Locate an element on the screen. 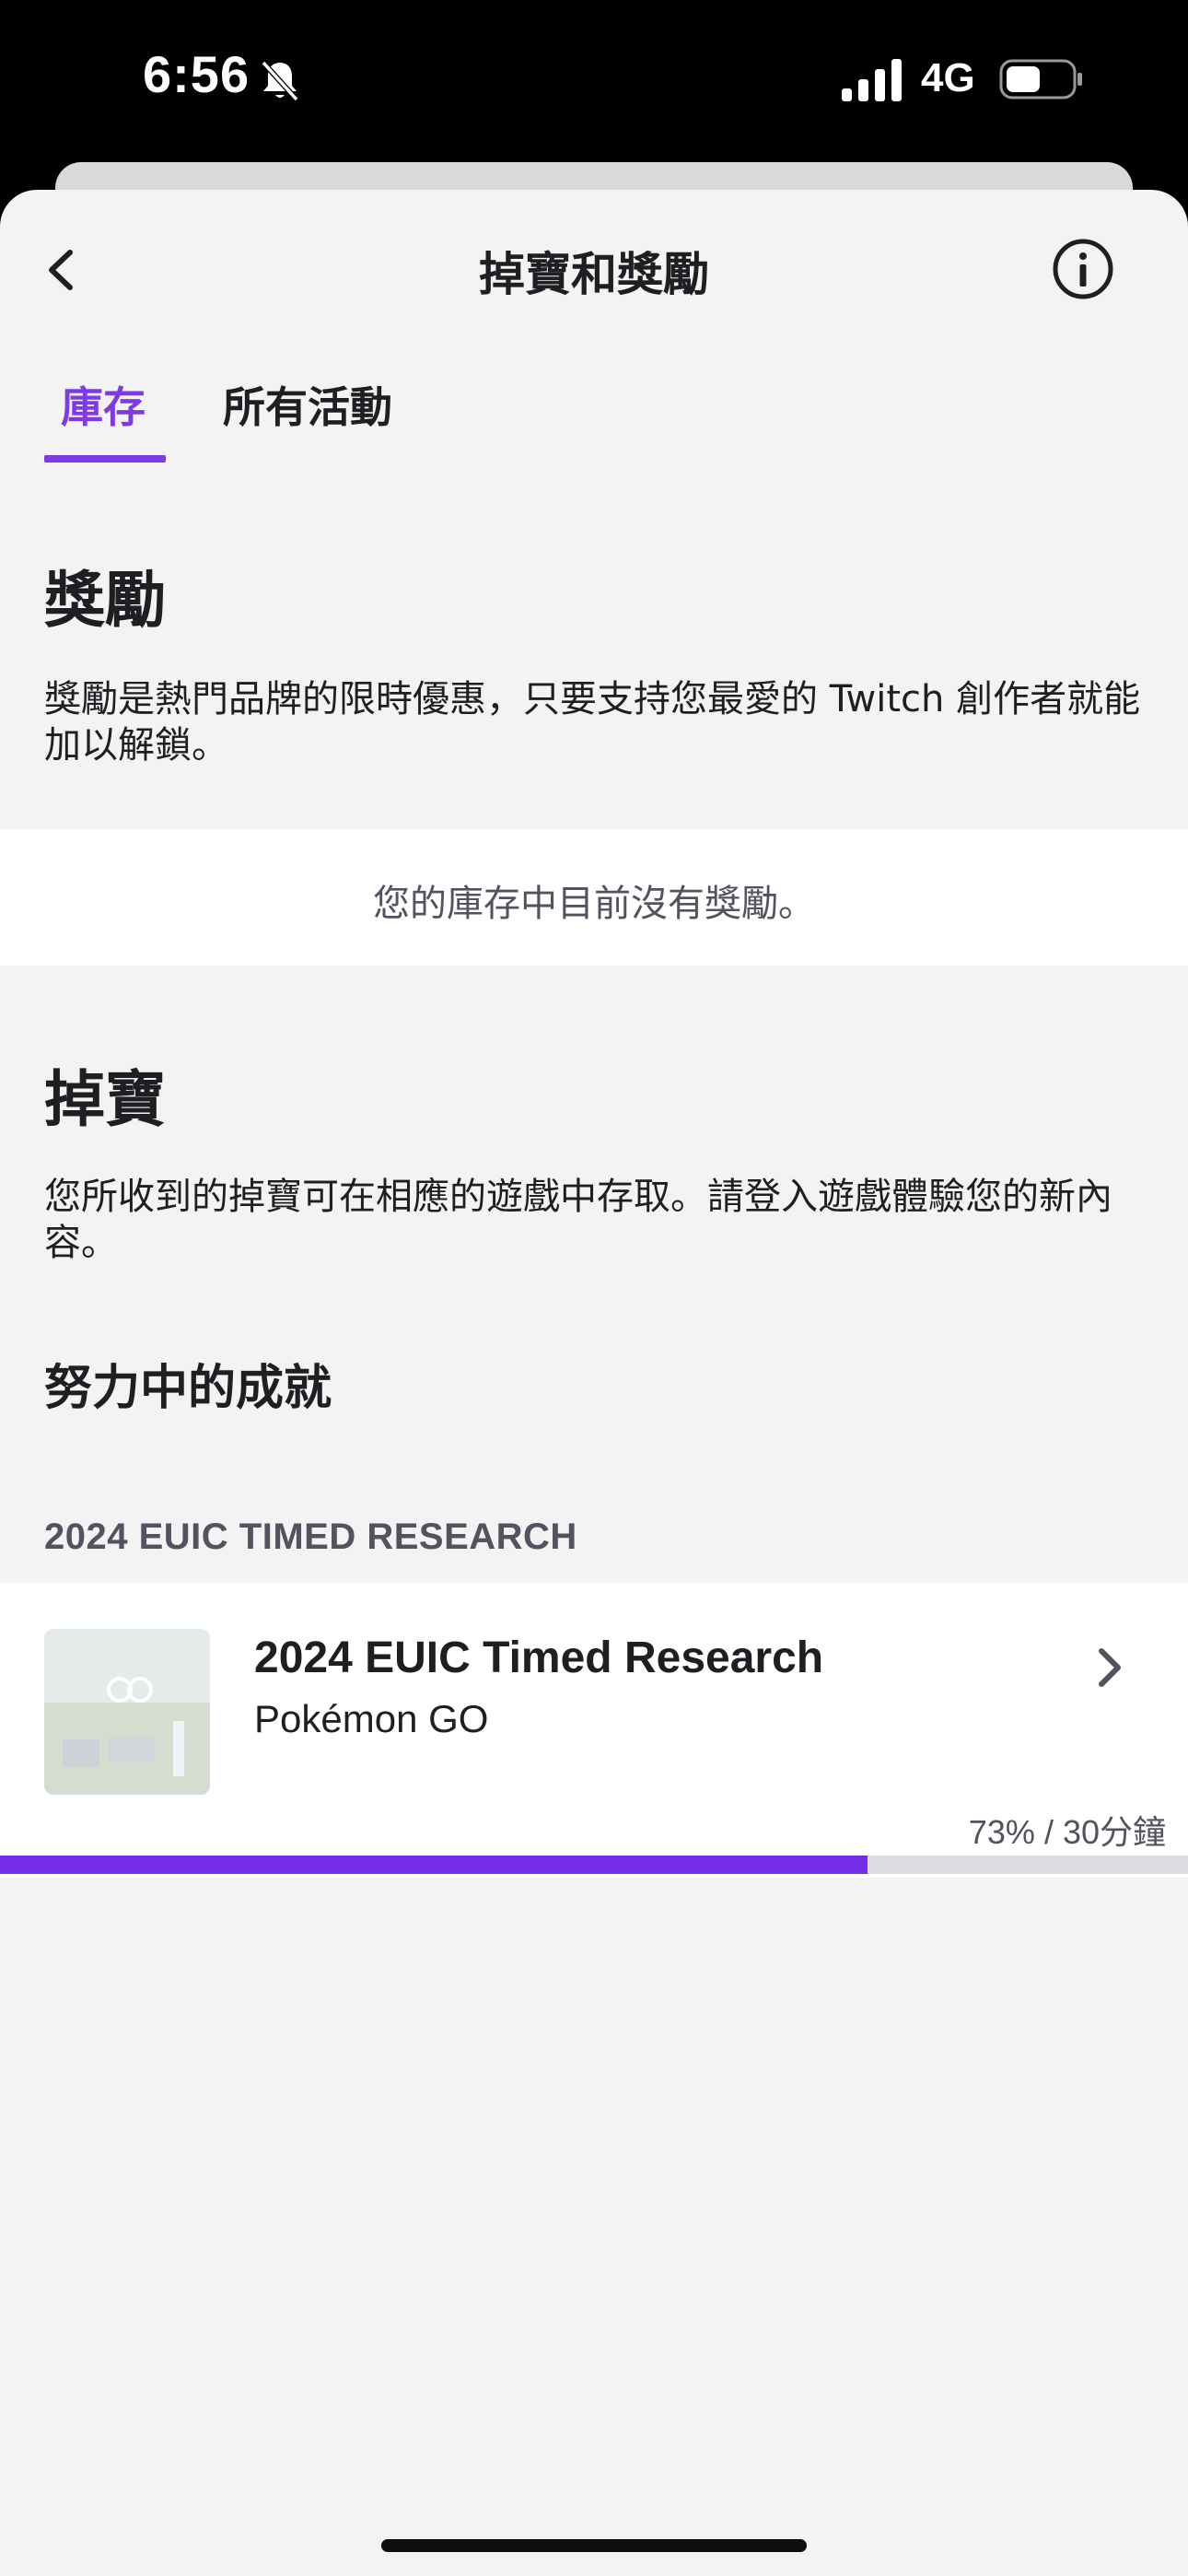  signal-icon is located at coordinates (872, 80).